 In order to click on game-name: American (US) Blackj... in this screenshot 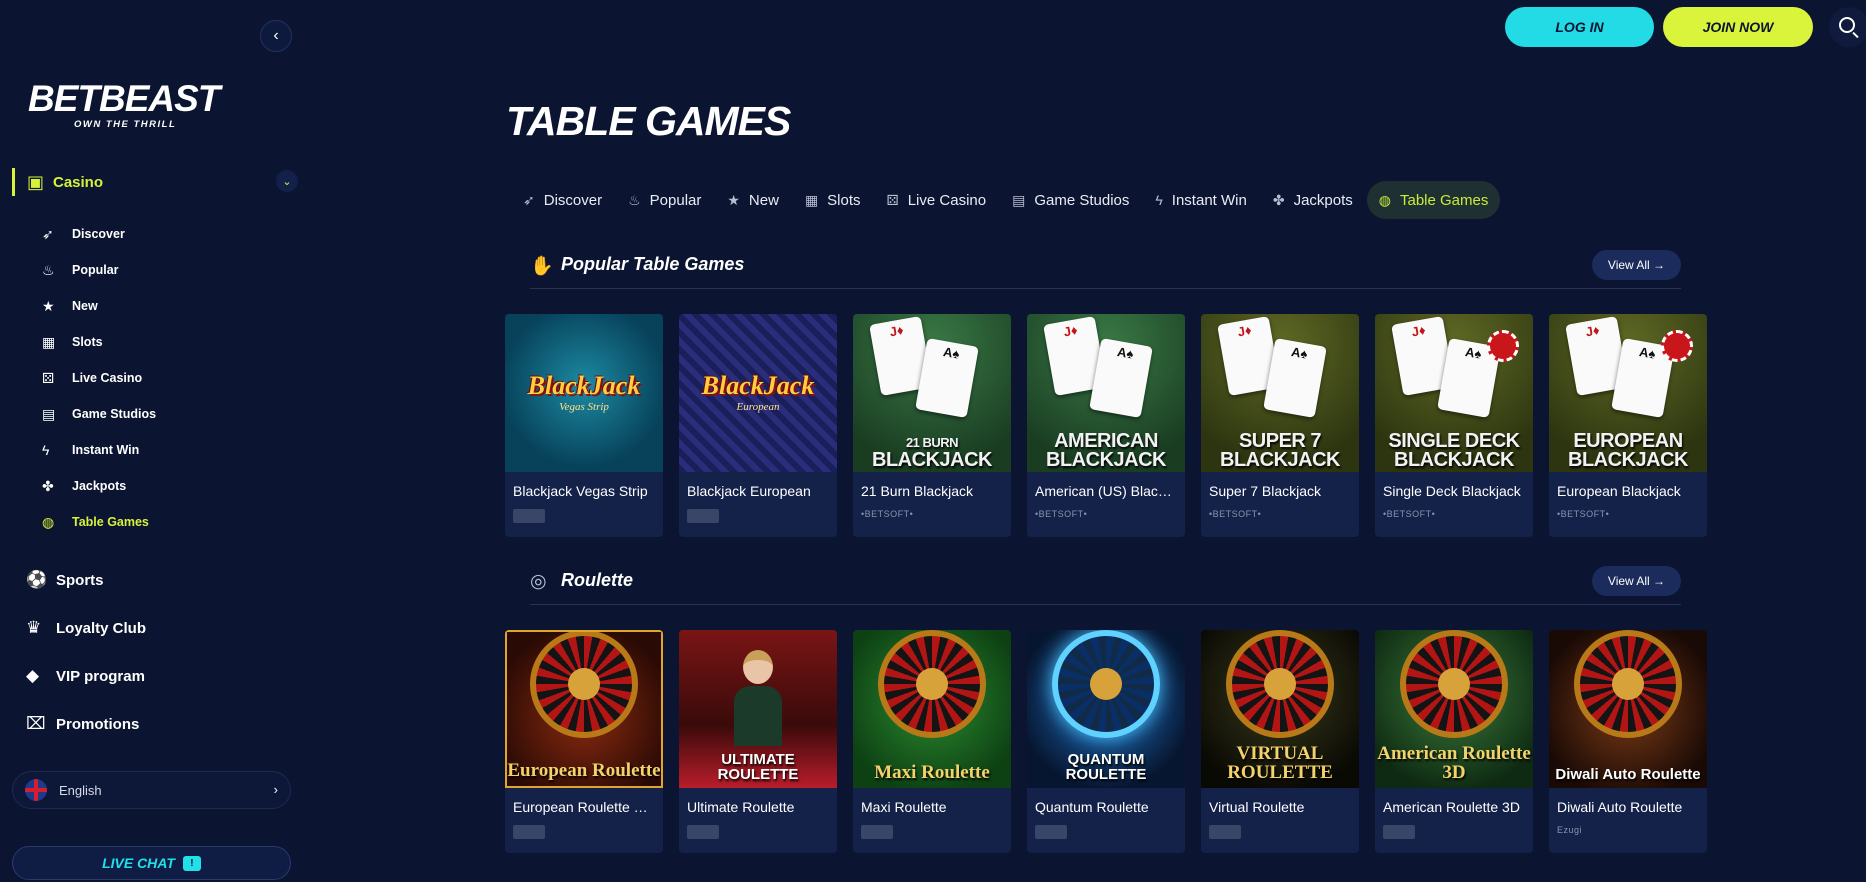, I will do `click(1107, 491)`.